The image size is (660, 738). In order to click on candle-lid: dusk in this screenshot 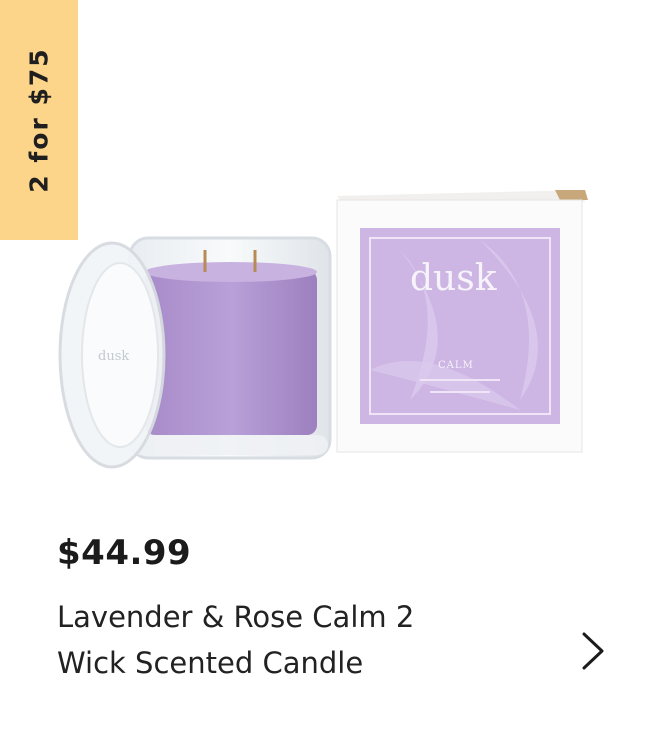, I will do `click(112, 355)`.